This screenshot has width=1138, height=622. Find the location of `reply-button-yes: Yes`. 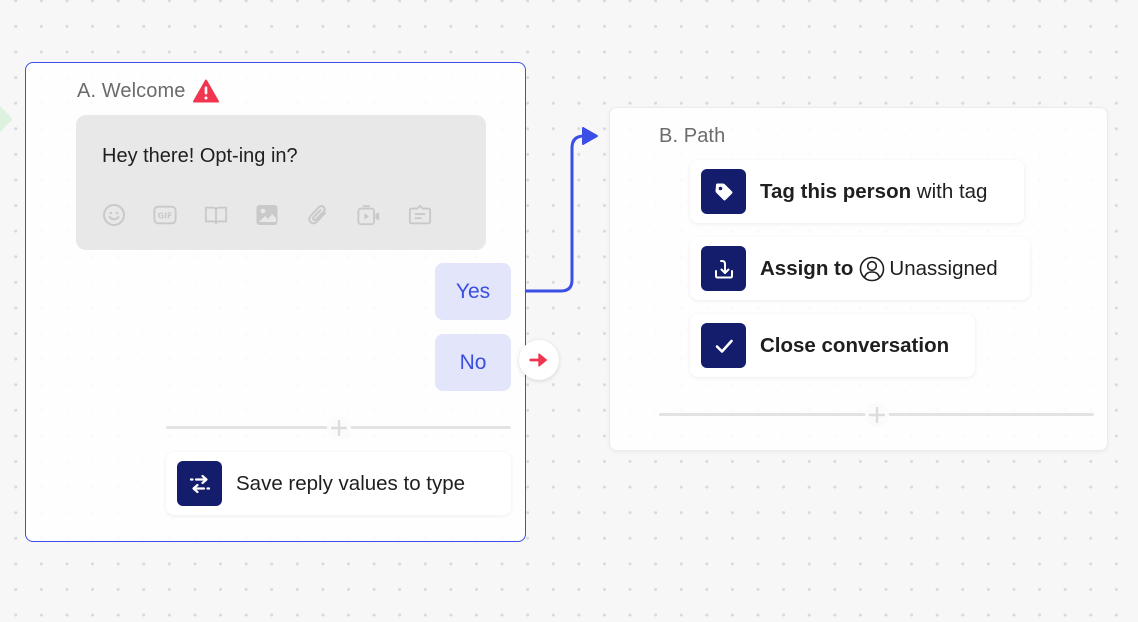

reply-button-yes: Yes is located at coordinates (473, 291).